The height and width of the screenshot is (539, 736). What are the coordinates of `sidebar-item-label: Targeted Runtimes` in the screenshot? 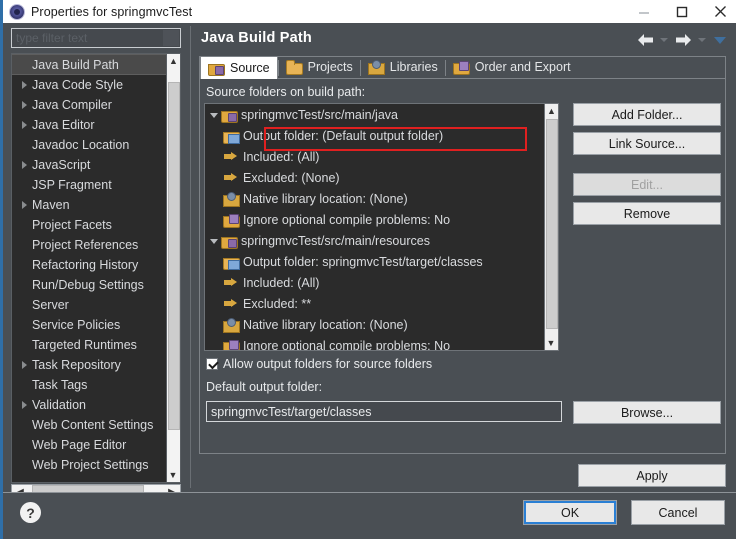 It's located at (84, 345).